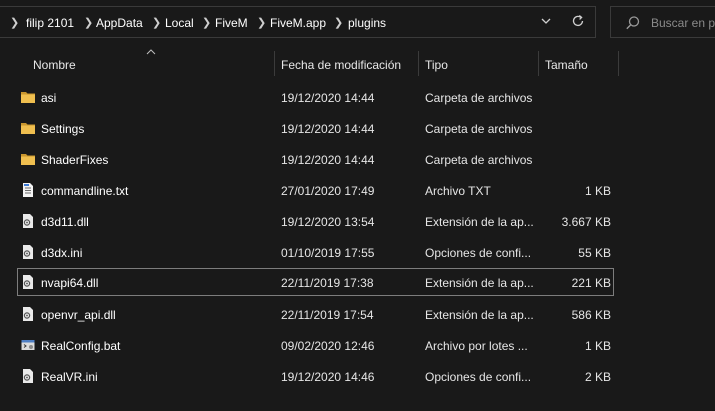 The height and width of the screenshot is (411, 715). I want to click on file-date: 27/01/2020 17:49, so click(328, 191).